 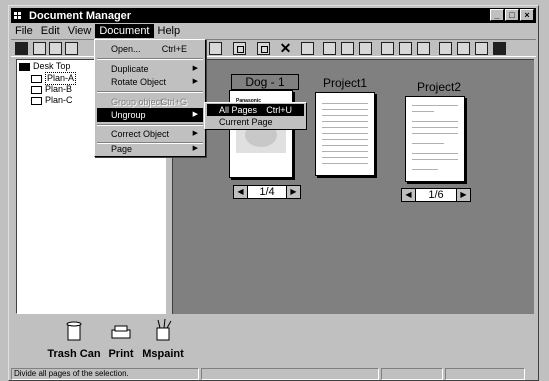 I want to click on correct-icon, so click(x=445, y=48).